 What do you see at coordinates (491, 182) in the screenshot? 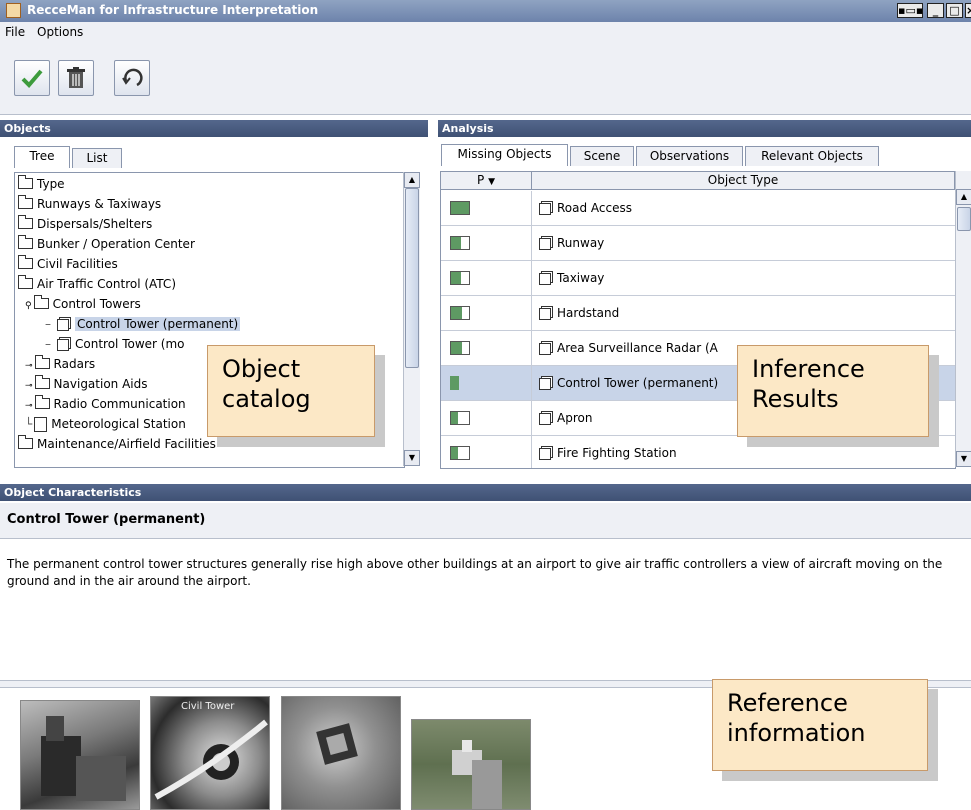
I see `sort-down-icon: ▼` at bounding box center [491, 182].